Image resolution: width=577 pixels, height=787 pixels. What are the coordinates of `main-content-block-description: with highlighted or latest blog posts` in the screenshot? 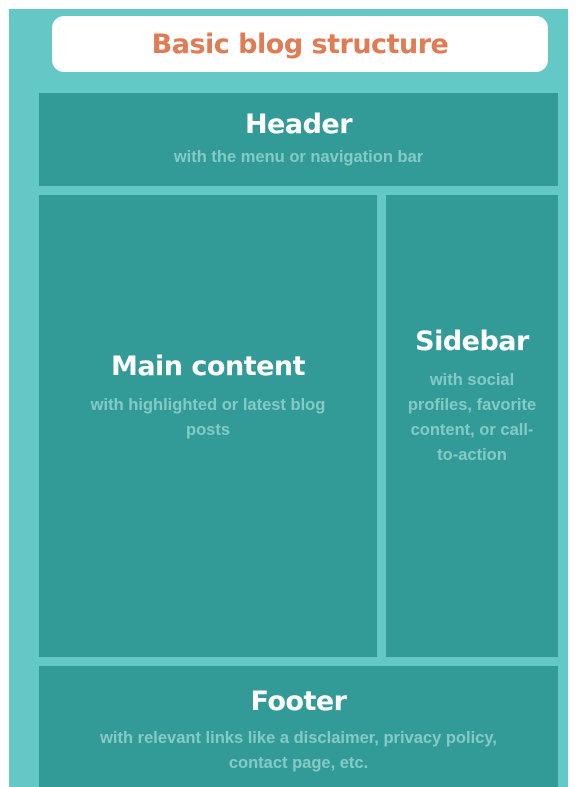 It's located at (208, 418).